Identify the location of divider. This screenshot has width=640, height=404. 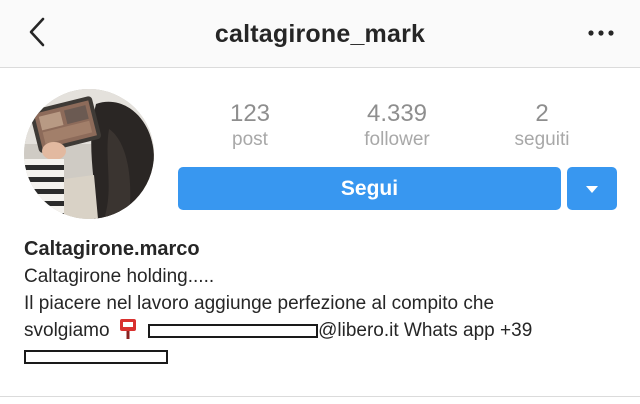
(320, 396).